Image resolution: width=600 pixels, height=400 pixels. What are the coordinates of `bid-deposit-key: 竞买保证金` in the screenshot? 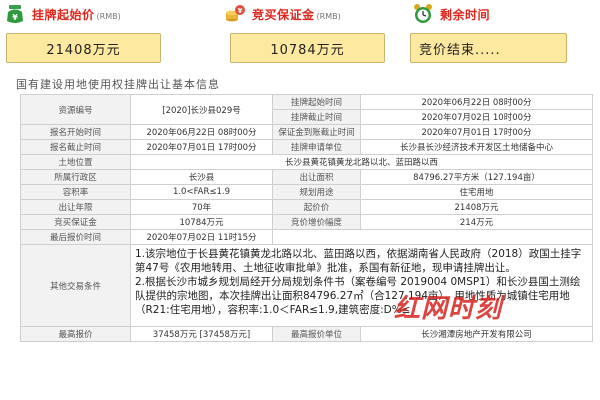 It's located at (75, 222).